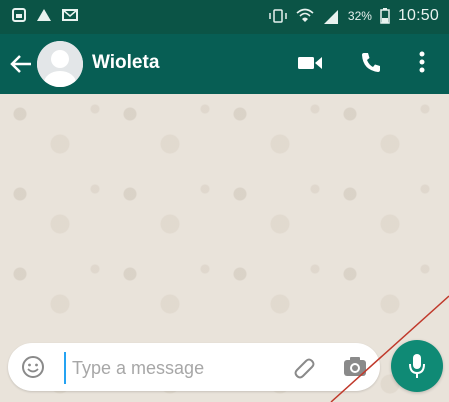  I want to click on battery-percent: 32%, so click(359, 16).